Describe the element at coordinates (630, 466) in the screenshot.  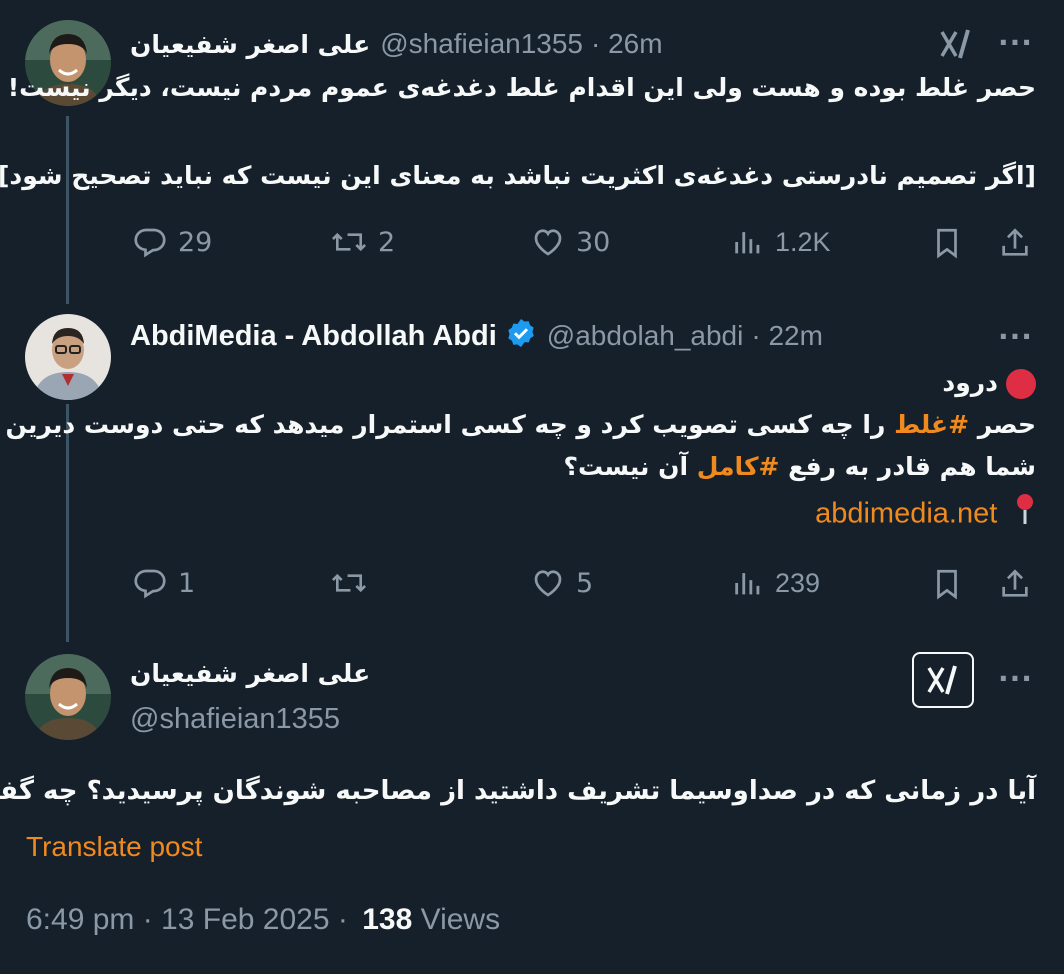
I see `text-segment: آن نیست؟` at that location.